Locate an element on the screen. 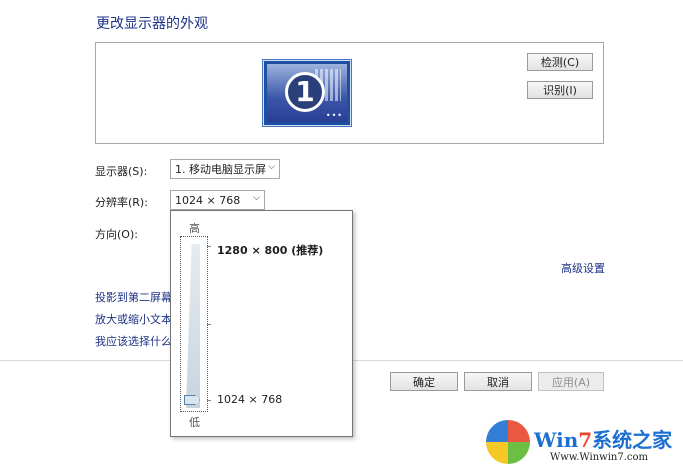  display-select: 1. 移动电脑显示屏 ⌵ is located at coordinates (225, 169).